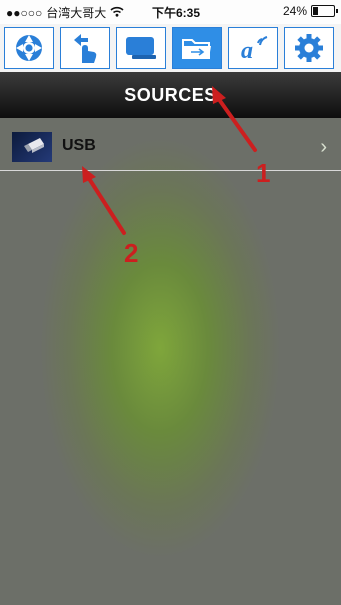 This screenshot has width=341, height=605. I want to click on screen-icon, so click(141, 48).